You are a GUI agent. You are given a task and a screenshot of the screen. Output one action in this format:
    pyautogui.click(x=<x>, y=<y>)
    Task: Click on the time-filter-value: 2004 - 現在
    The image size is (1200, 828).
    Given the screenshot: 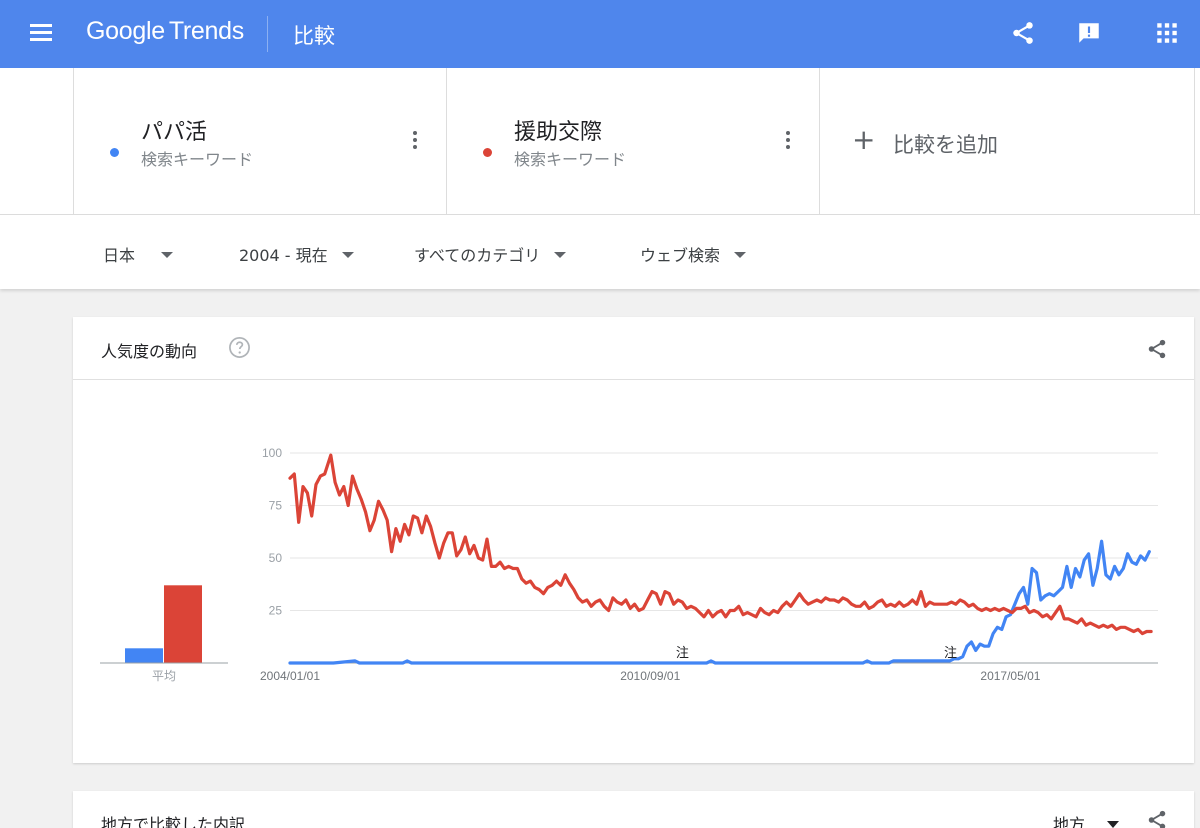 What is the action you would take?
    pyautogui.click(x=283, y=255)
    